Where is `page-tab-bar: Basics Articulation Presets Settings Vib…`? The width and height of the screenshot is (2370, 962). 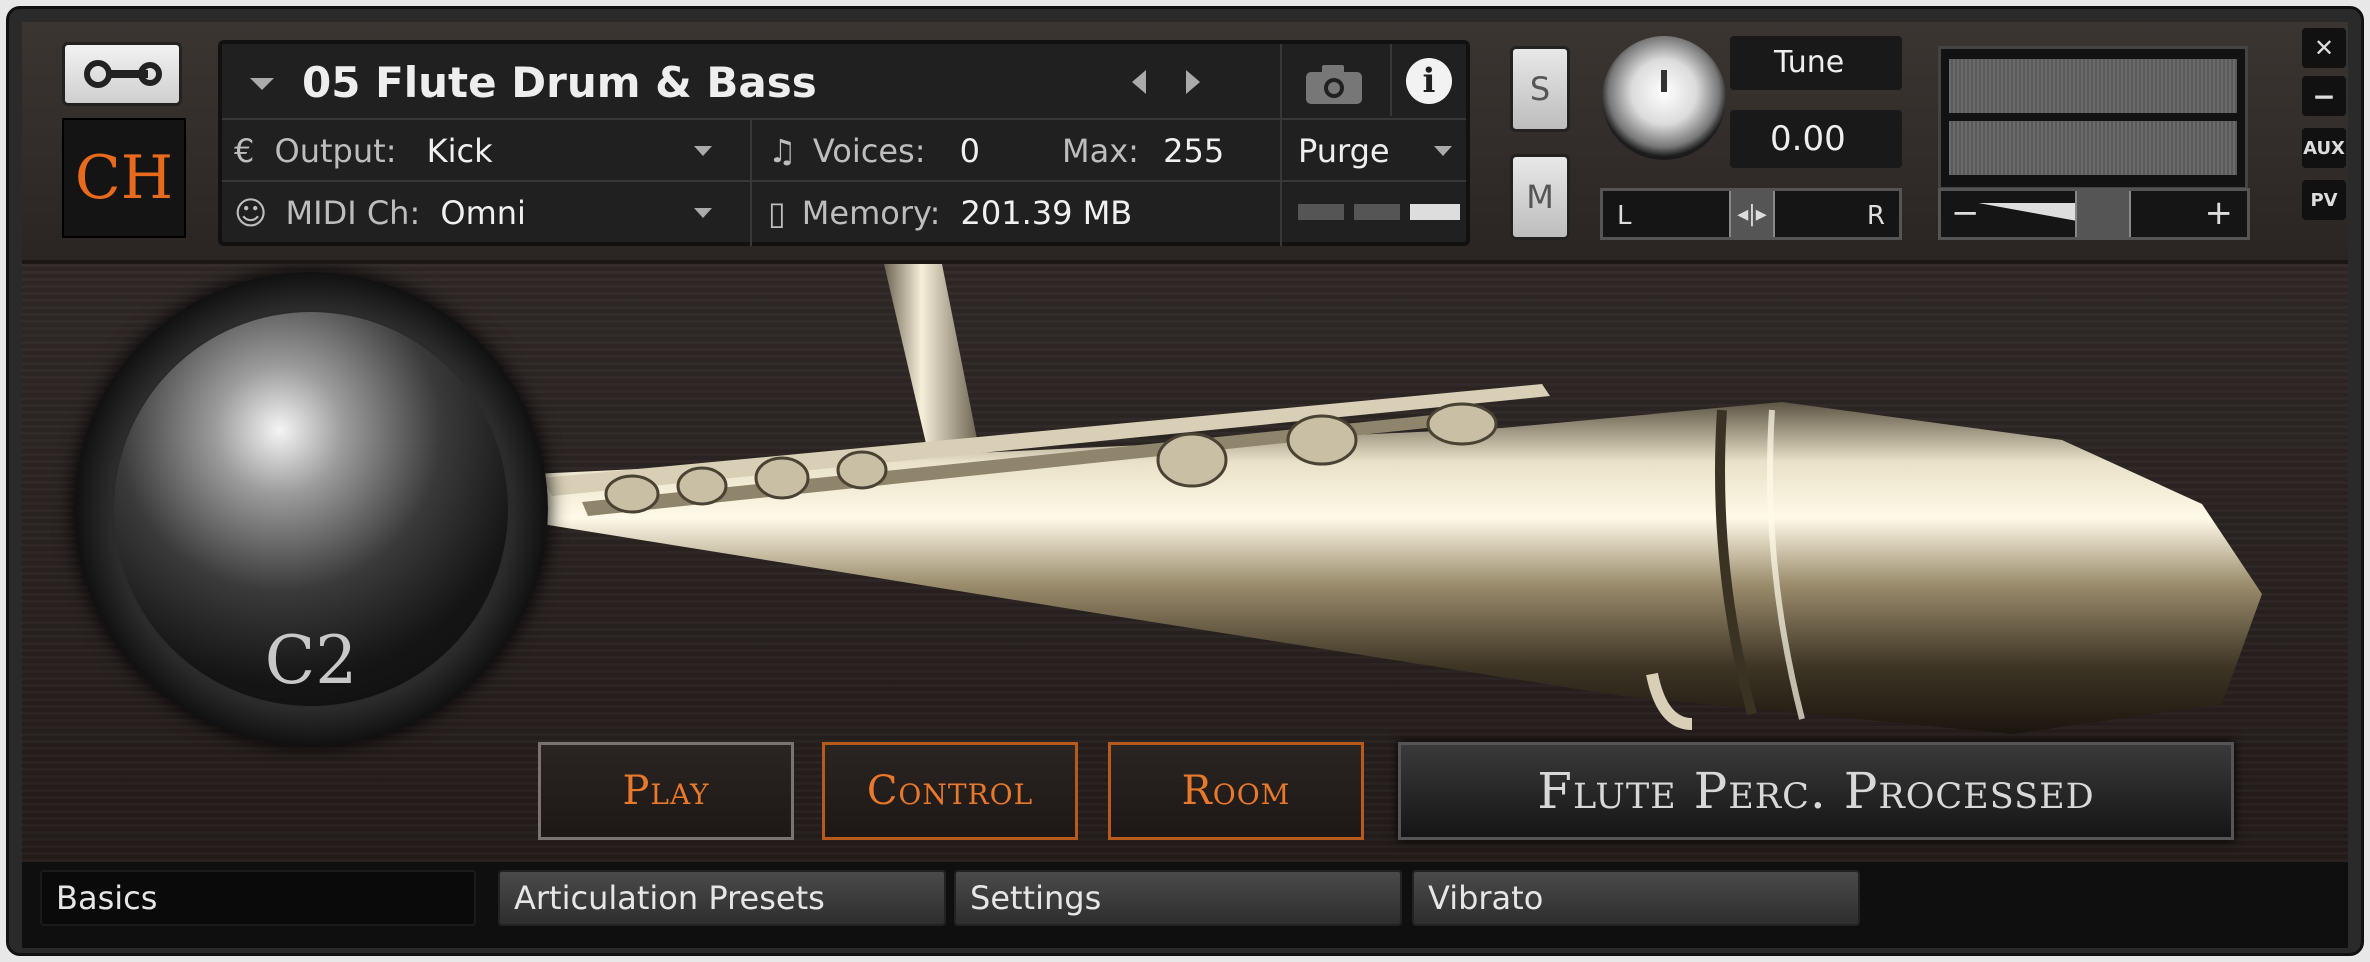
page-tab-bar: Basics Articulation Presets Settings Vib… is located at coordinates (1185, 905).